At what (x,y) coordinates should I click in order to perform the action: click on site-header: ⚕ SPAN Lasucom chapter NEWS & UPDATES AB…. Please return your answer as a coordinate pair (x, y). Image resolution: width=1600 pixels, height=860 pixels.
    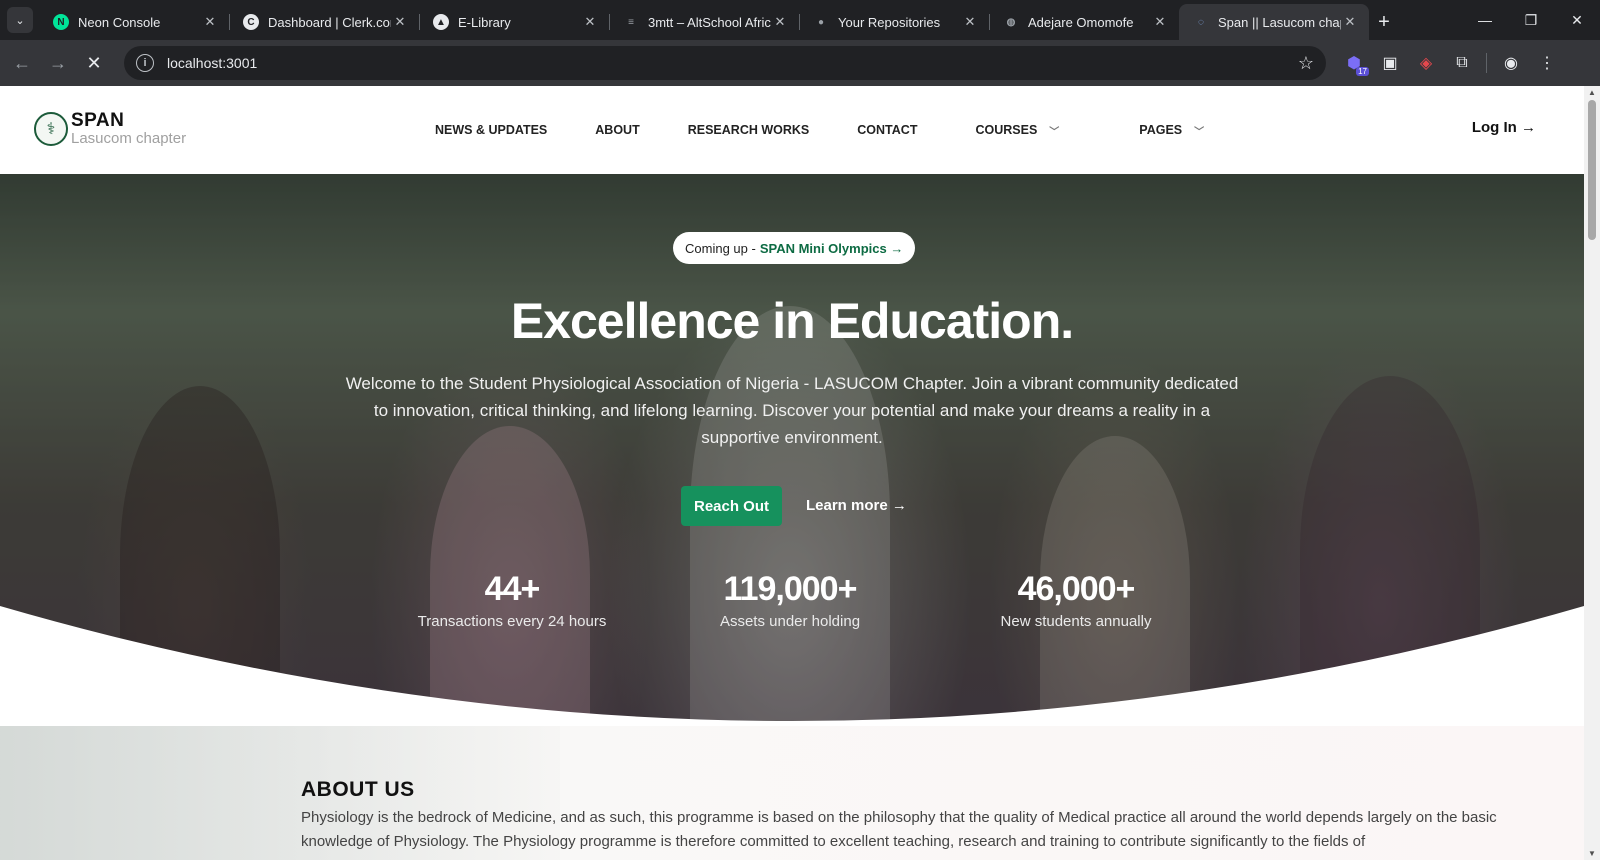
    Looking at the image, I should click on (792, 130).